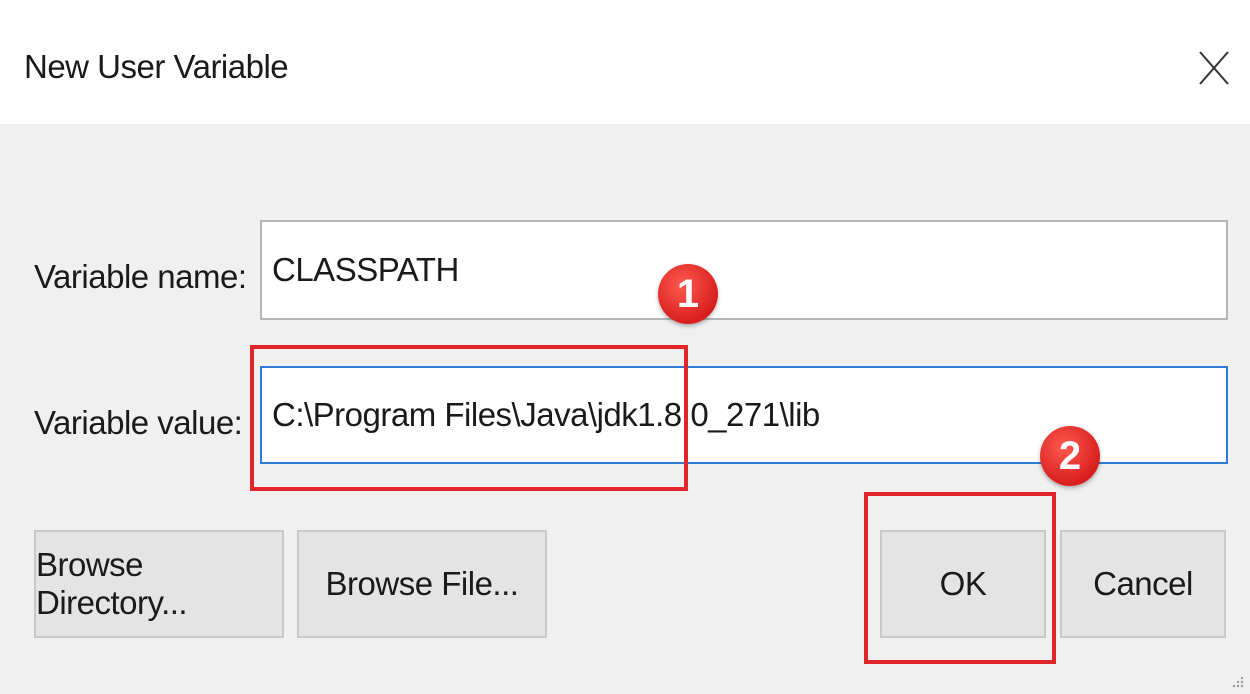  I want to click on close-button, so click(1214, 66).